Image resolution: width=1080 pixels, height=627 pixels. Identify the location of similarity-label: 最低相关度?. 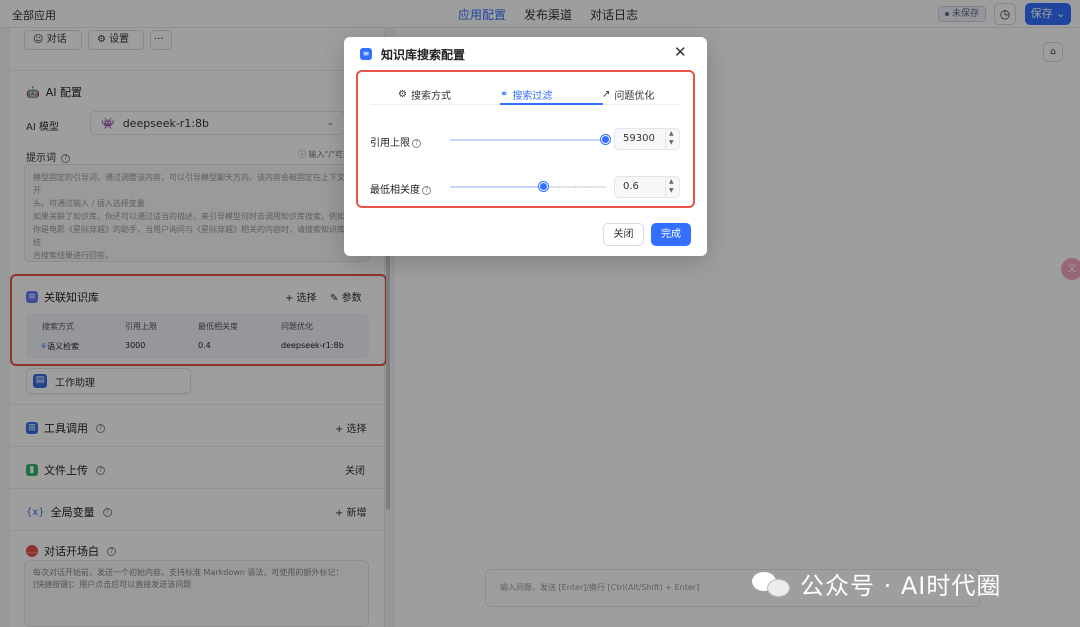
(400, 188).